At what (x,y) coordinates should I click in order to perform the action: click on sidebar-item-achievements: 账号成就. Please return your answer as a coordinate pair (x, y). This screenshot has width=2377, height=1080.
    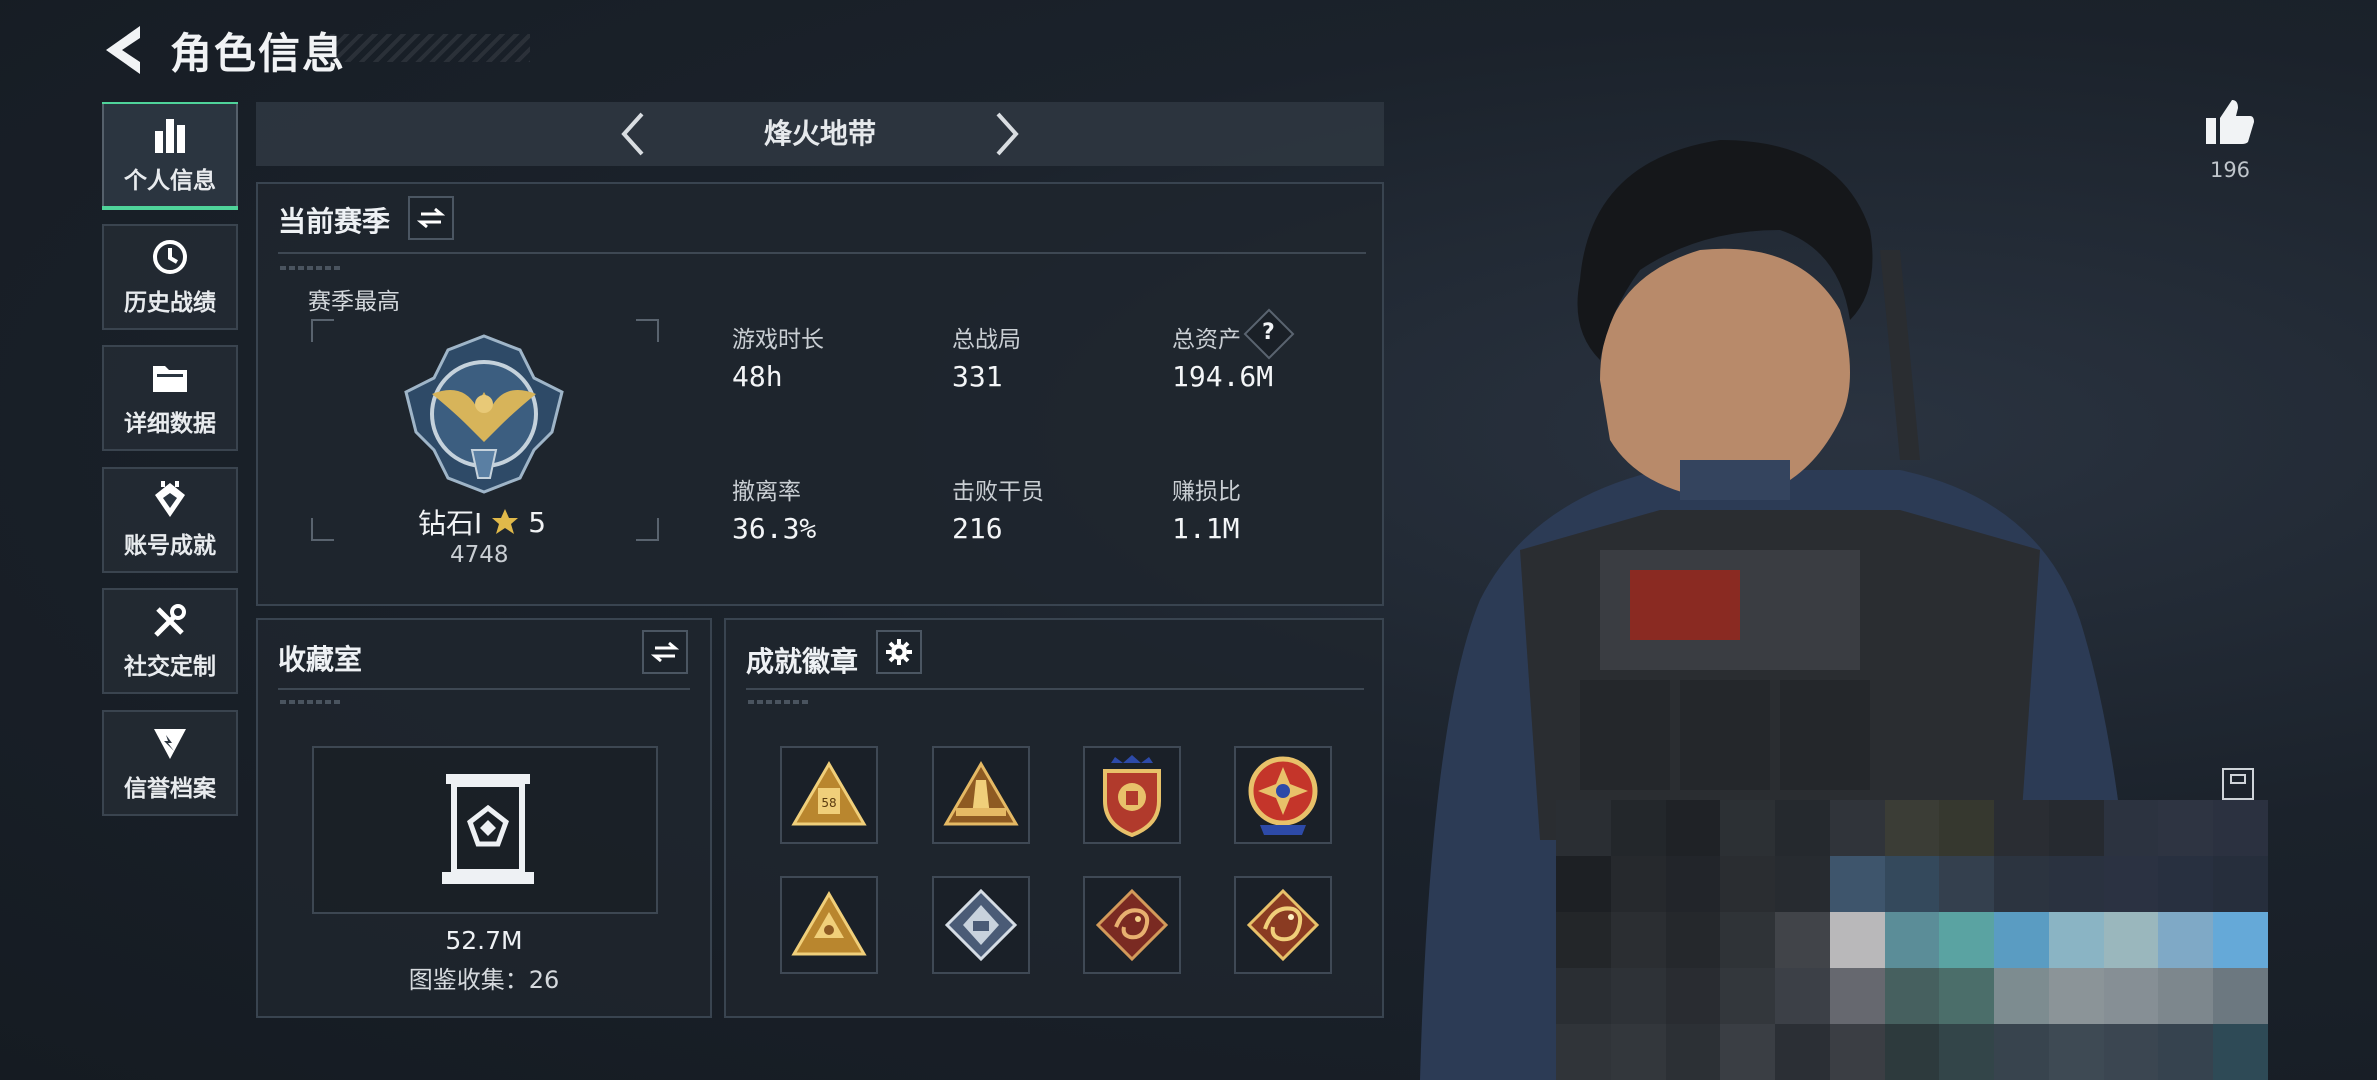
    Looking at the image, I should click on (170, 520).